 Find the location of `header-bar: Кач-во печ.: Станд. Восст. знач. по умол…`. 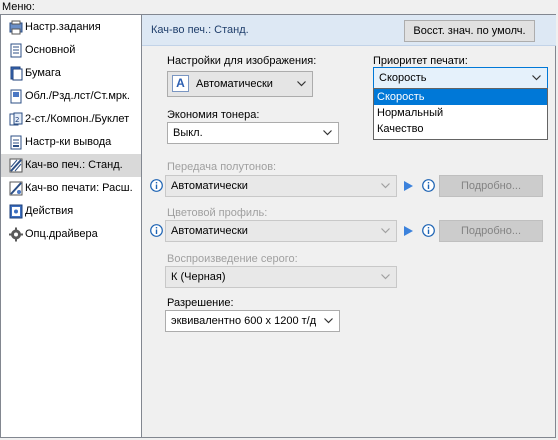

header-bar: Кач-во печ.: Станд. Восст. знач. по умол… is located at coordinates (349, 30).